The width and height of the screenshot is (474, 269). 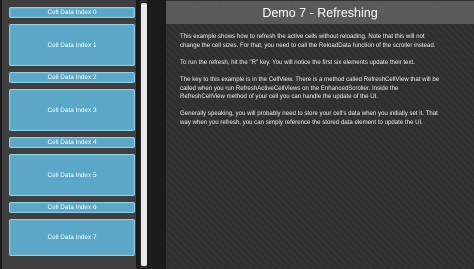 I want to click on cell-label: Cell Data Index 0, so click(x=72, y=12).